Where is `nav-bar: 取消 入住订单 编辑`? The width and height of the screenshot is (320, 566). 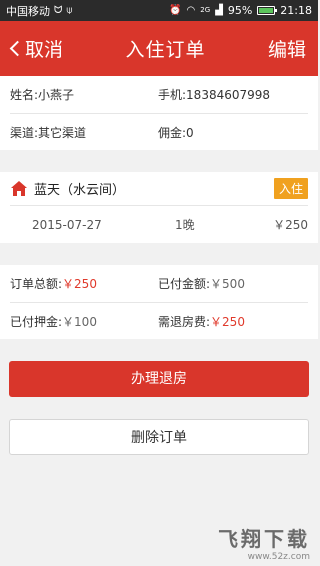 nav-bar: 取消 入住订单 编辑 is located at coordinates (159, 48).